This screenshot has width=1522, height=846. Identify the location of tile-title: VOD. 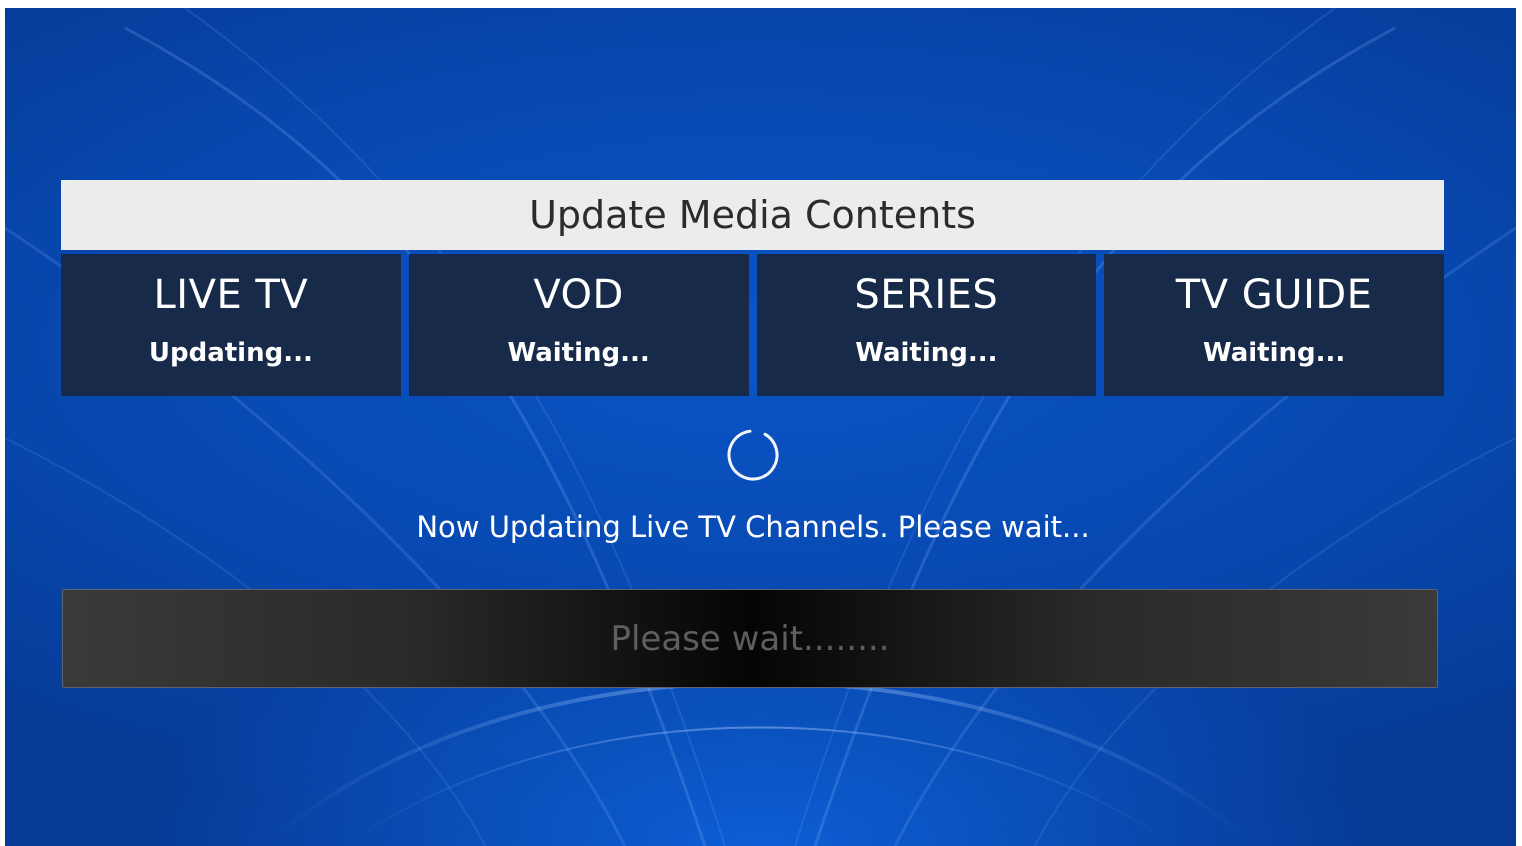
(578, 295).